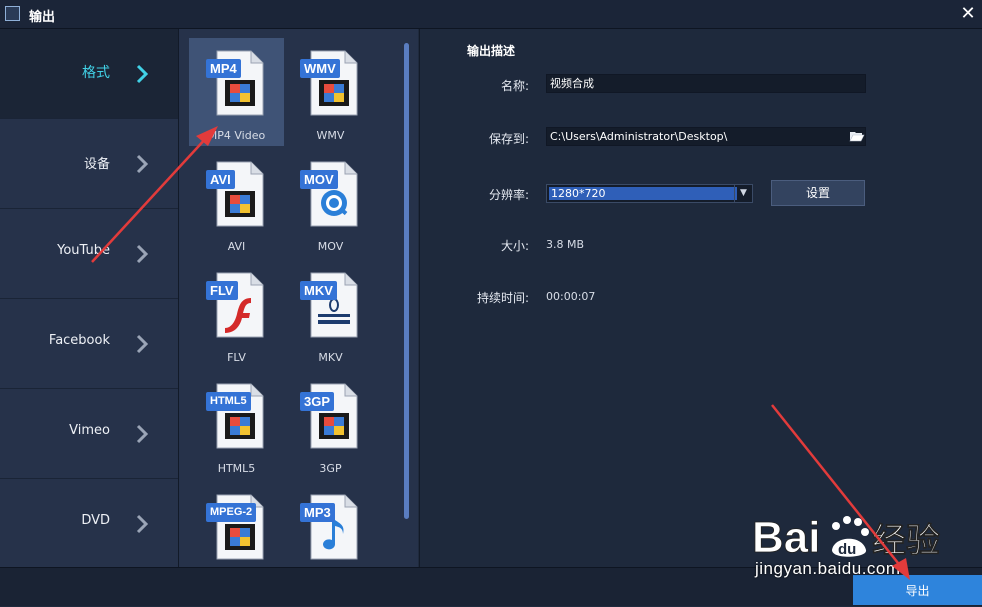 This screenshot has width=982, height=607. What do you see at coordinates (236, 135) in the screenshot?
I see `format-label: MP4 Video` at bounding box center [236, 135].